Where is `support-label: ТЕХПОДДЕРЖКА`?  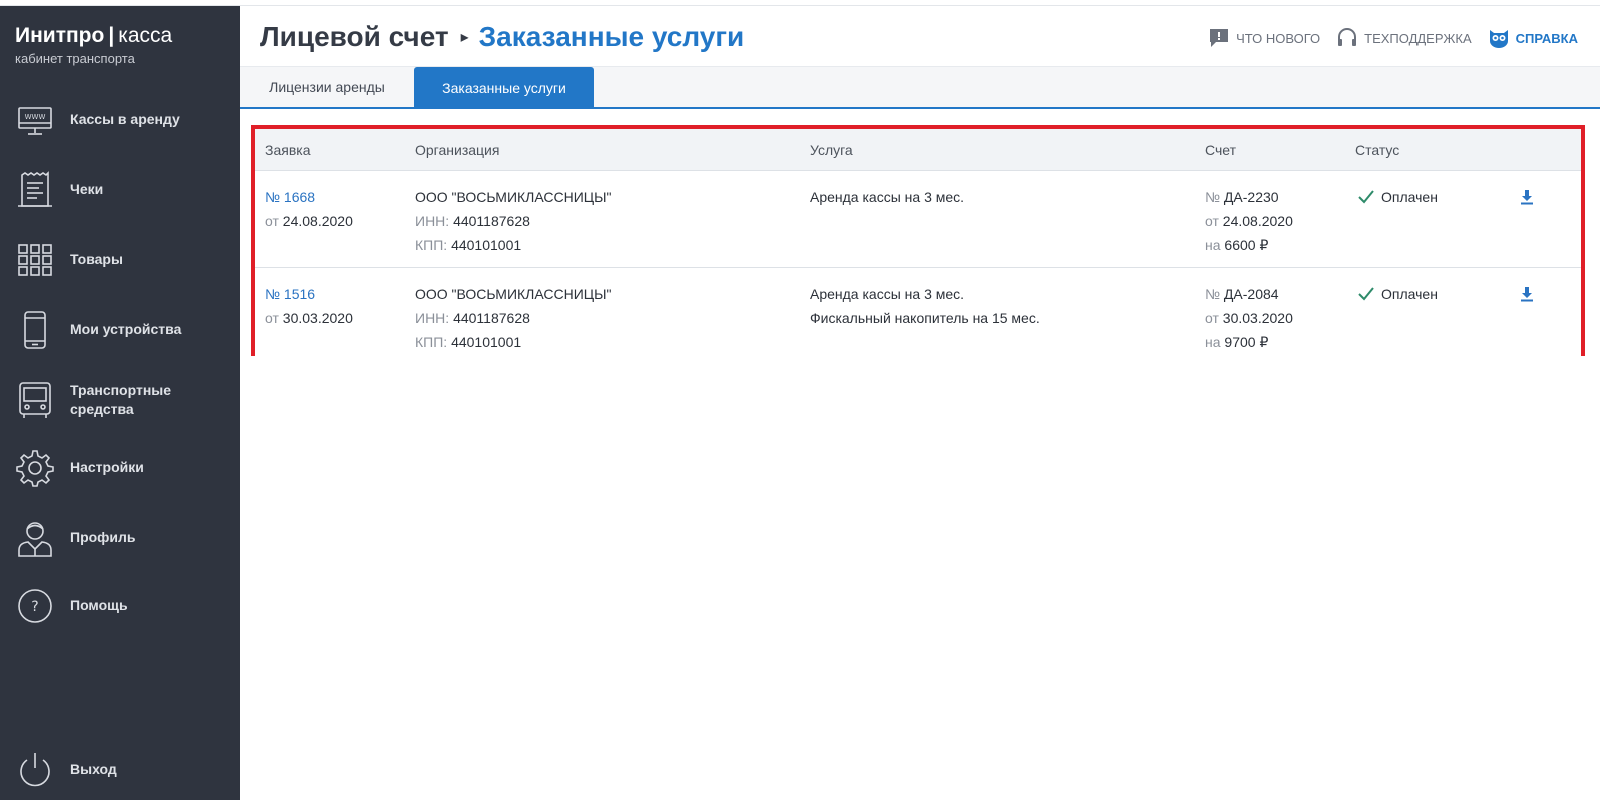 support-label: ТЕХПОДДЕРЖКА is located at coordinates (1418, 38).